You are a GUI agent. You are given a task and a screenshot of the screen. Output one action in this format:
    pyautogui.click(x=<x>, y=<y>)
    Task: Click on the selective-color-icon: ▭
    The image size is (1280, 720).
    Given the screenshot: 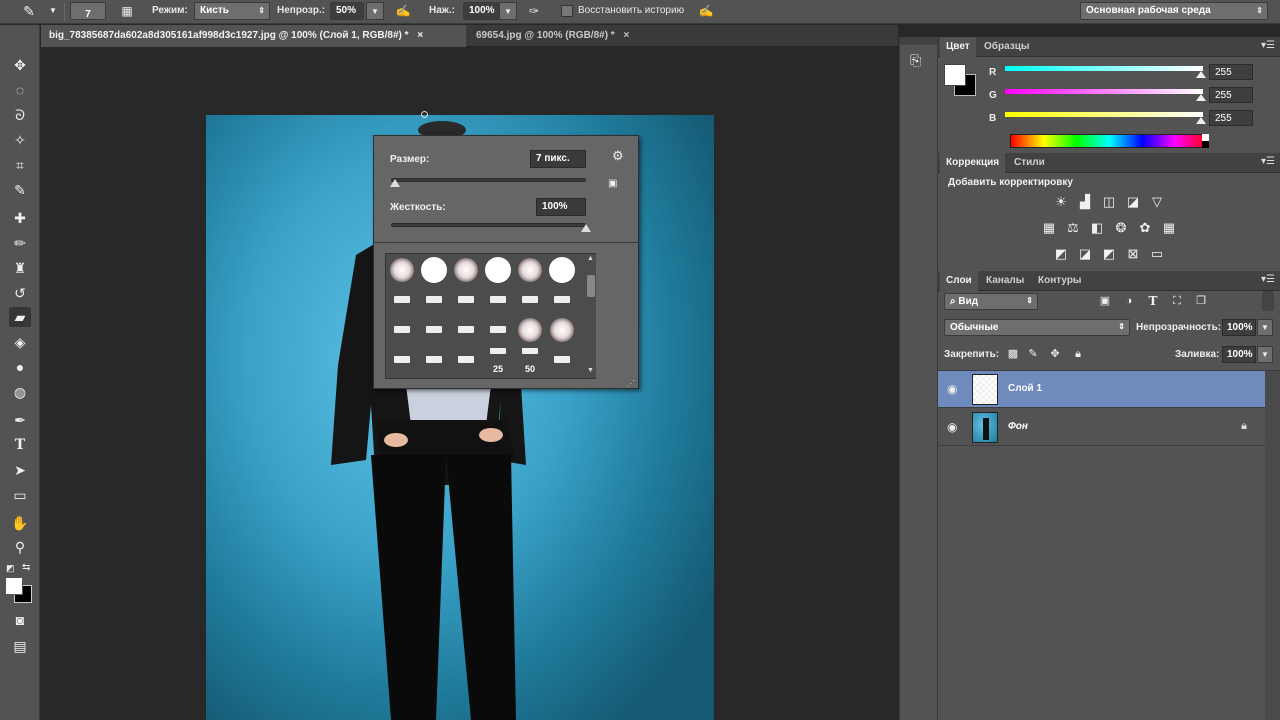 What is the action you would take?
    pyautogui.click(x=1157, y=254)
    